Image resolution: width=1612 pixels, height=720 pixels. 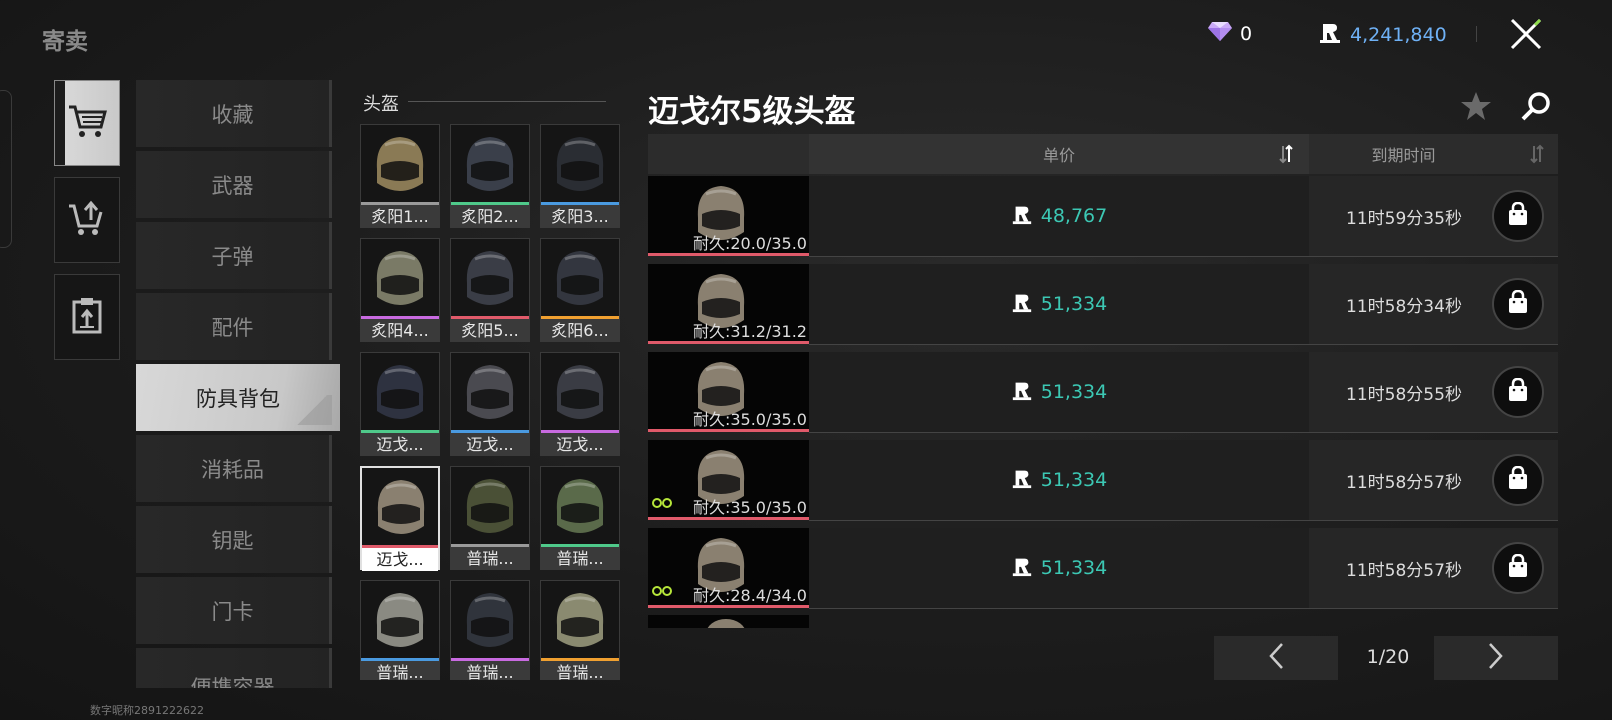 I want to click on edge-tab, so click(x=6, y=169).